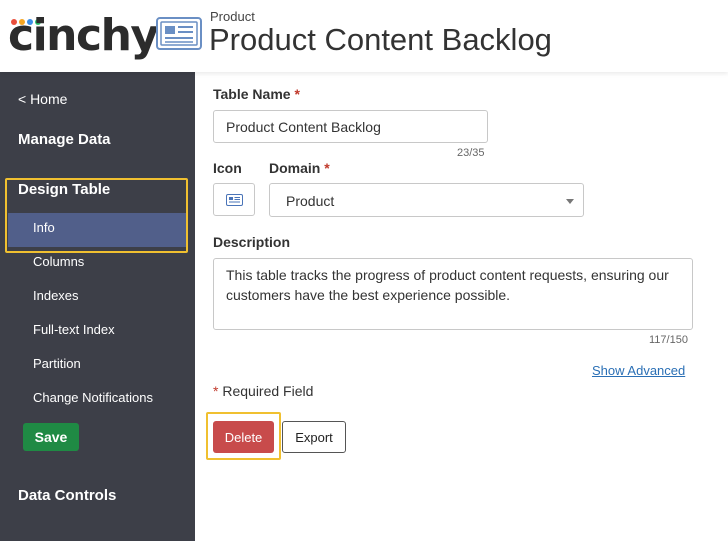 The image size is (728, 541). What do you see at coordinates (58, 261) in the screenshot?
I see `sidebar-item-columns: Columns` at bounding box center [58, 261].